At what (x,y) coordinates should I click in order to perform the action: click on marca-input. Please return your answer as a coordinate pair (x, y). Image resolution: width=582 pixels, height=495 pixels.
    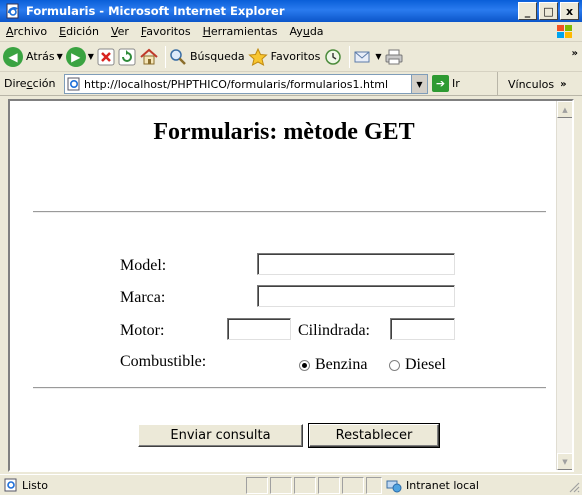
    Looking at the image, I should click on (356, 296).